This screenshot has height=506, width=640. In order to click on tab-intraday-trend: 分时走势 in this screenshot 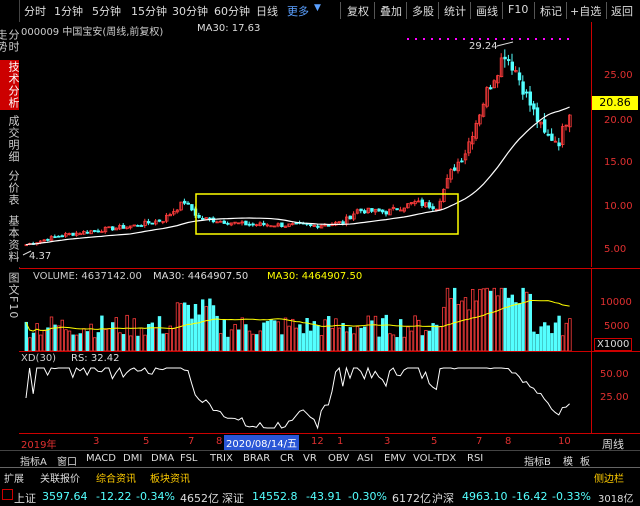, I will do `click(10, 41)`.